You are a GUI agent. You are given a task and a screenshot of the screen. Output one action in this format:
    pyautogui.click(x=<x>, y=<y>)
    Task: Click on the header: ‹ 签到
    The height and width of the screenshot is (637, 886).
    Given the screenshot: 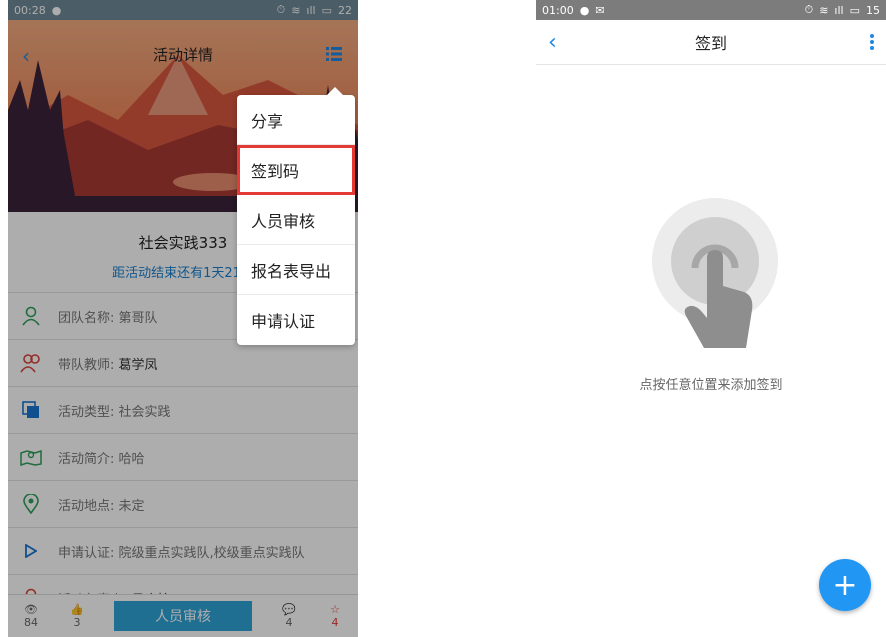 What is the action you would take?
    pyautogui.click(x=711, y=42)
    